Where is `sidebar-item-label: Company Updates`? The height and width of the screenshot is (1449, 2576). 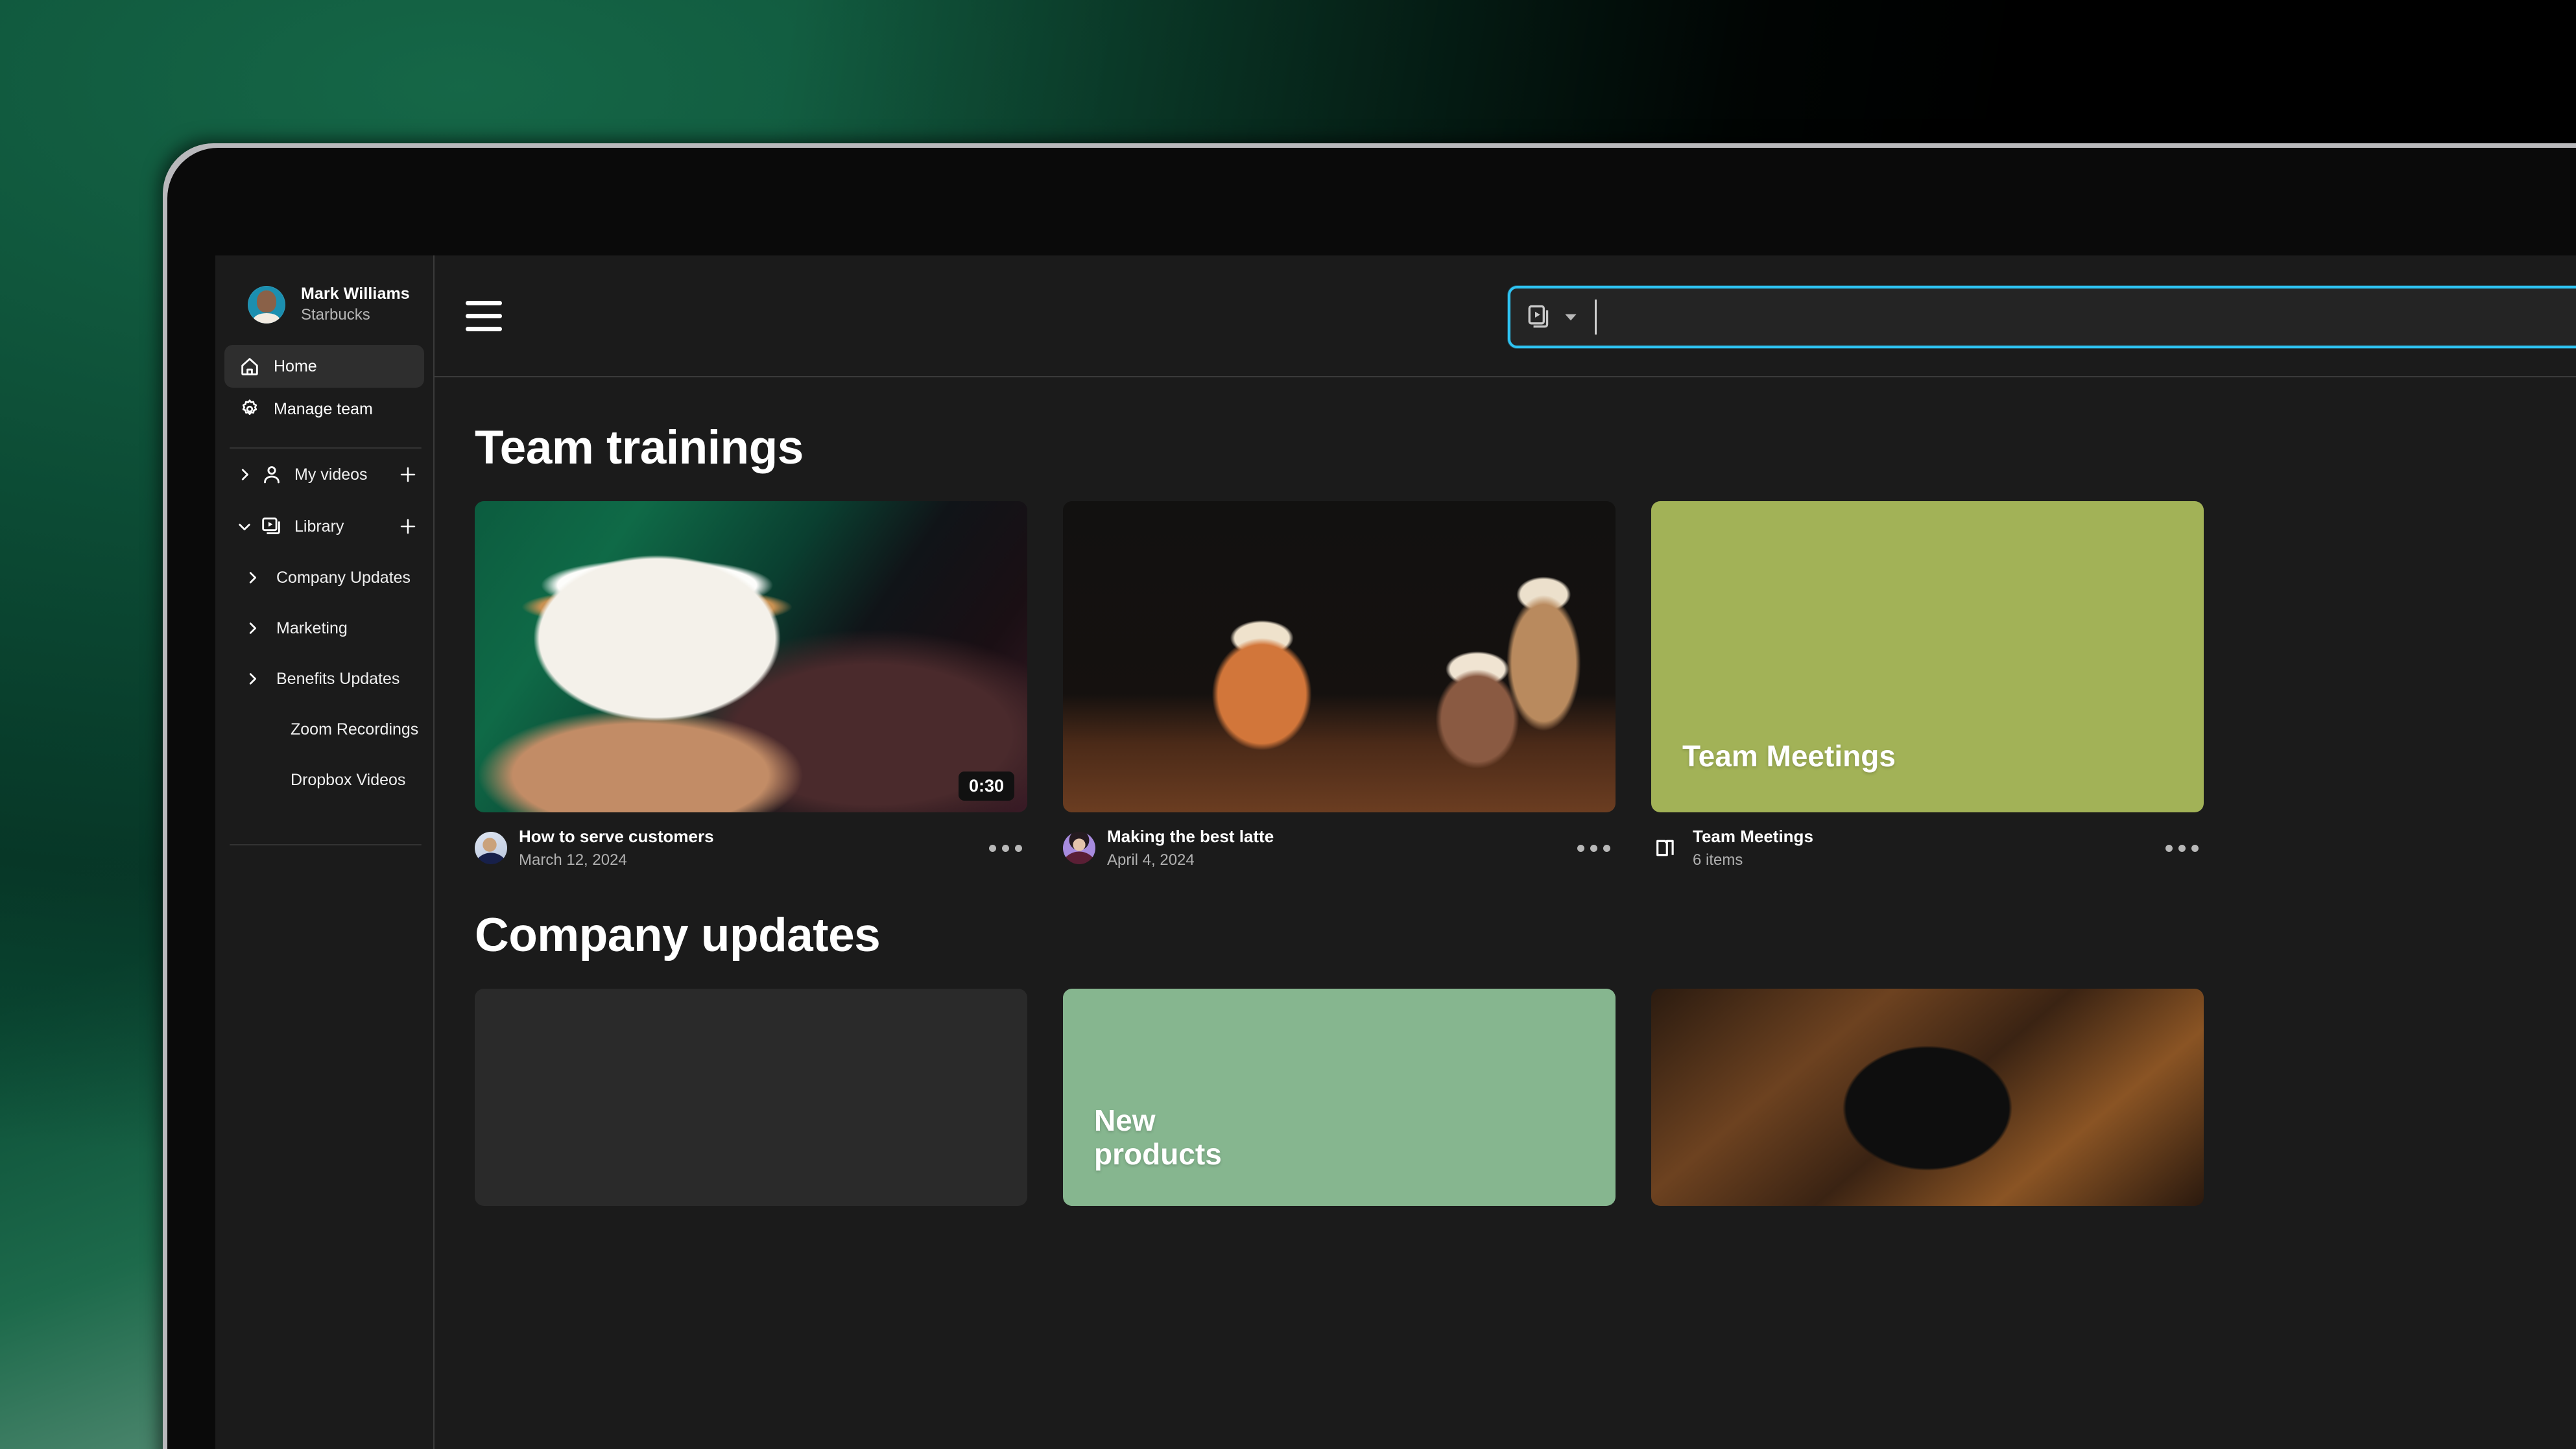
sidebar-item-label: Company Updates is located at coordinates (343, 577).